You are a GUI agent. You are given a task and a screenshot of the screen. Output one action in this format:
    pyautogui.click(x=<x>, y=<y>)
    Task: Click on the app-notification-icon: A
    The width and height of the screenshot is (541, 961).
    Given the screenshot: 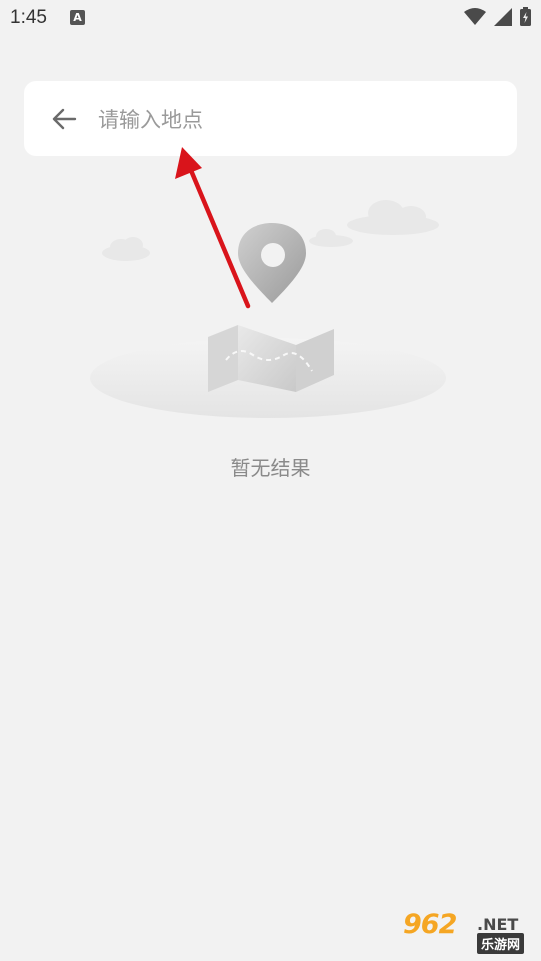 What is the action you would take?
    pyautogui.click(x=77, y=17)
    